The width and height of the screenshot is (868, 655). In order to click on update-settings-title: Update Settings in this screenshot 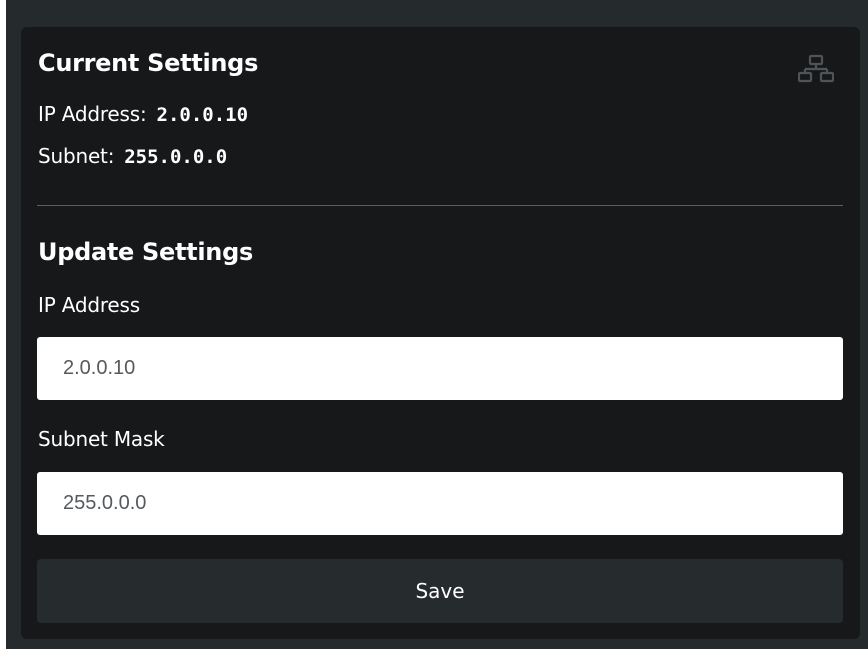, I will do `click(145, 252)`.